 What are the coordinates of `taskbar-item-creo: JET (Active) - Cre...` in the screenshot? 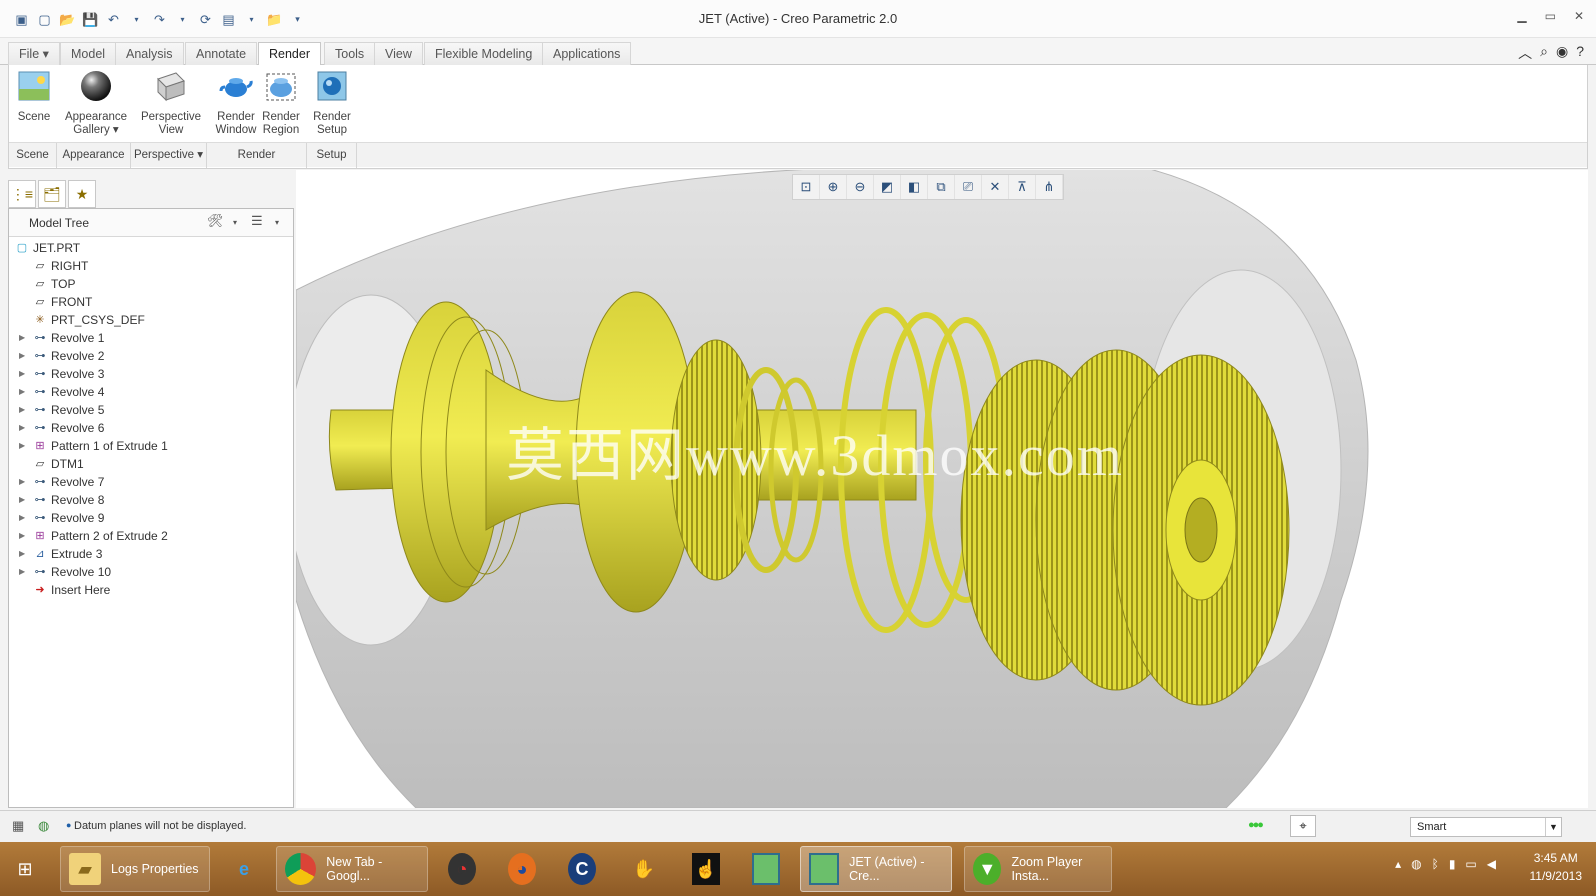 It's located at (876, 869).